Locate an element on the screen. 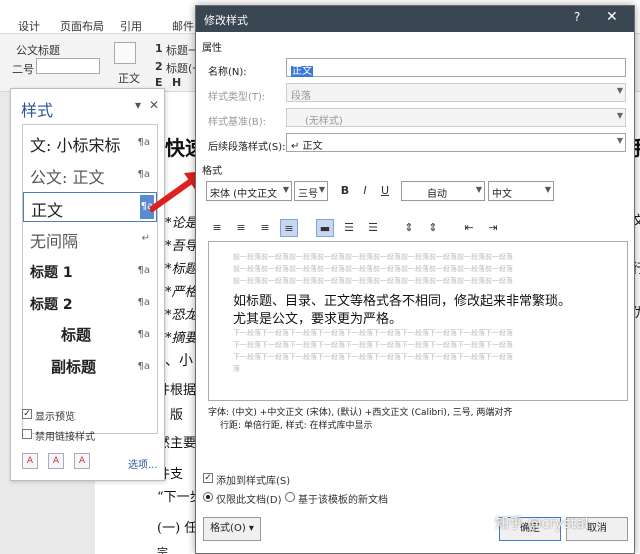 The image size is (640, 554). close-icon: ✕ is located at coordinates (612, 17).